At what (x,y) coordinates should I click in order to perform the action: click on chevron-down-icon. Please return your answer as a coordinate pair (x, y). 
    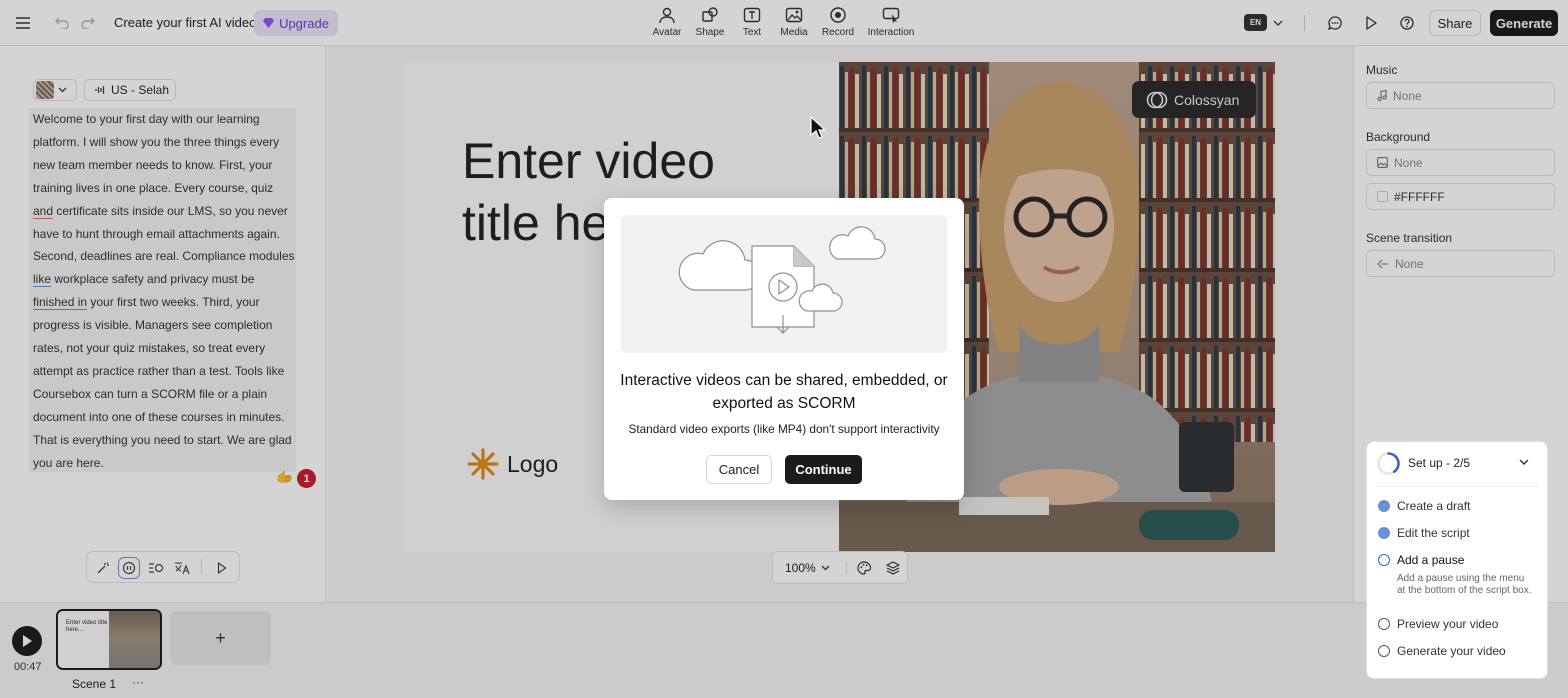
    Looking at the image, I should click on (1524, 462).